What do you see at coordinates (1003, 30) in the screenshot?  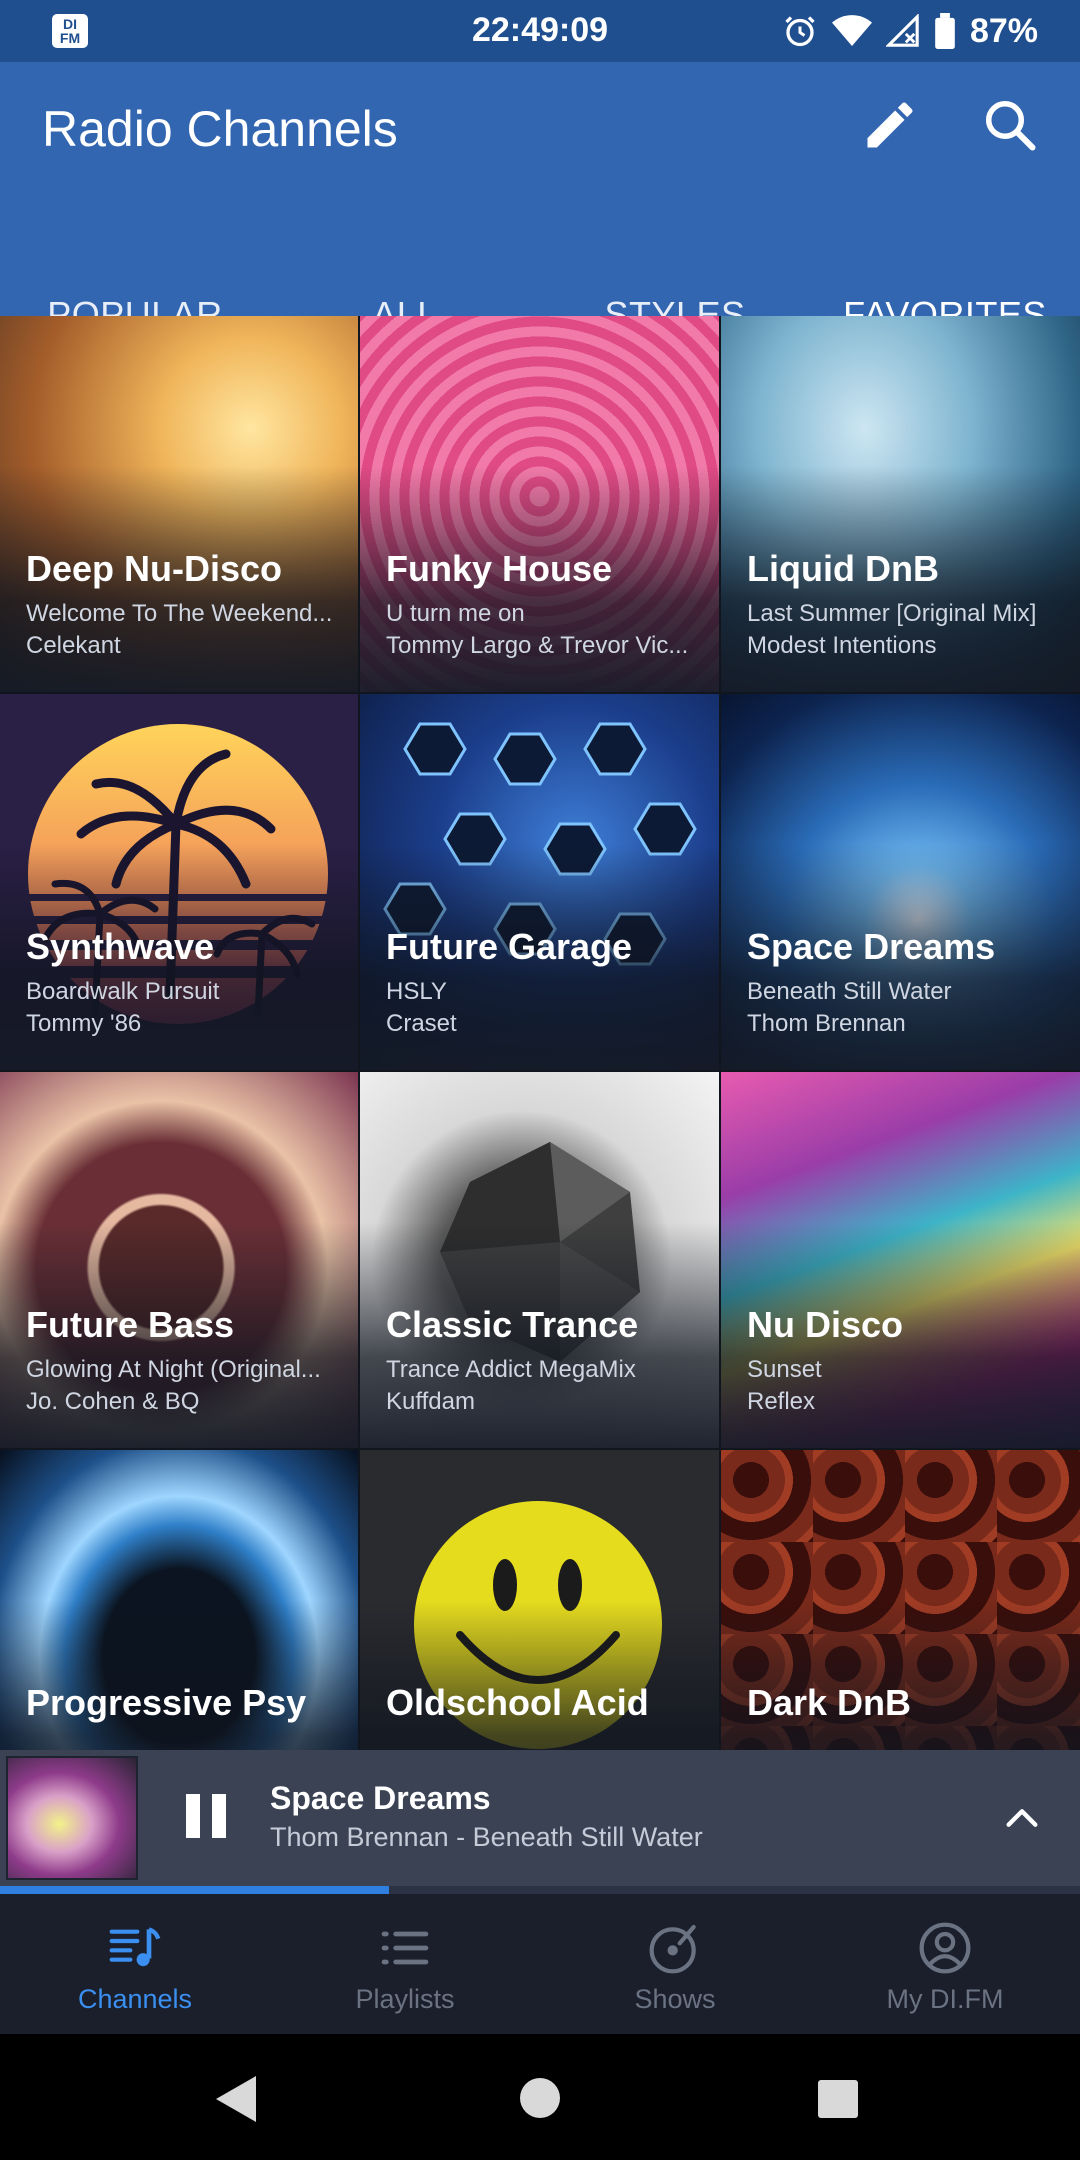 I see `battery-percent: 87%` at bounding box center [1003, 30].